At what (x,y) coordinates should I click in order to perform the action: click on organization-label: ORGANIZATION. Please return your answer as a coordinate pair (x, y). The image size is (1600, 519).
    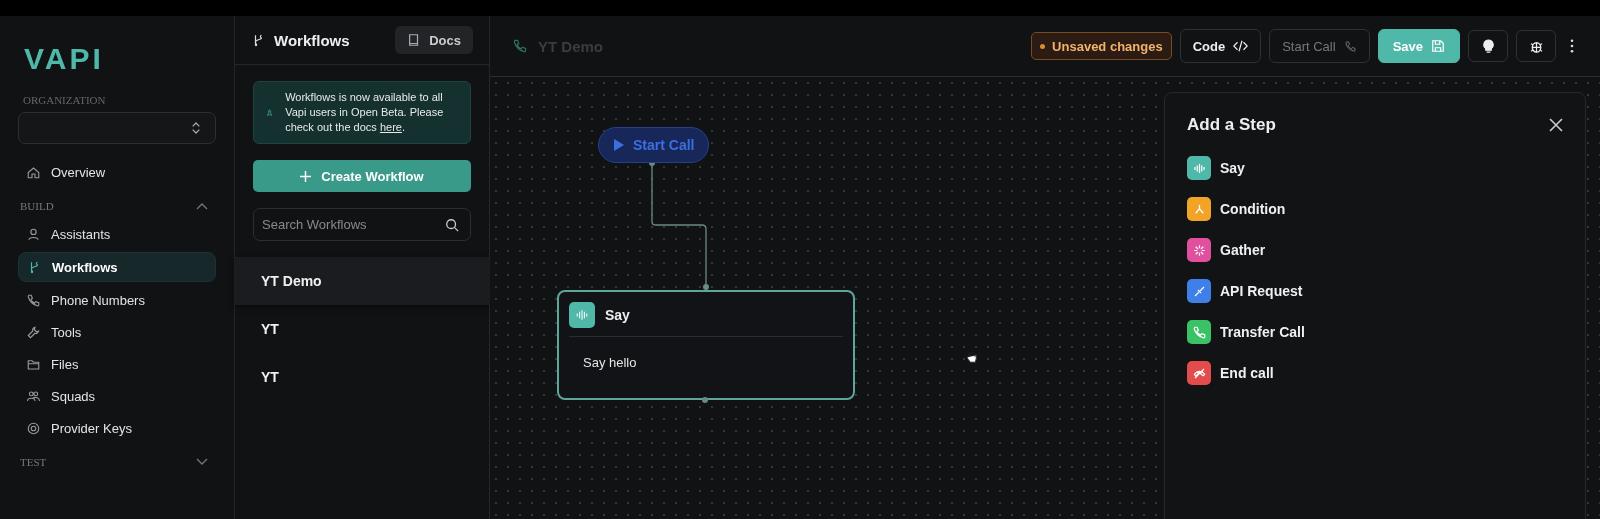
    Looking at the image, I should click on (65, 100).